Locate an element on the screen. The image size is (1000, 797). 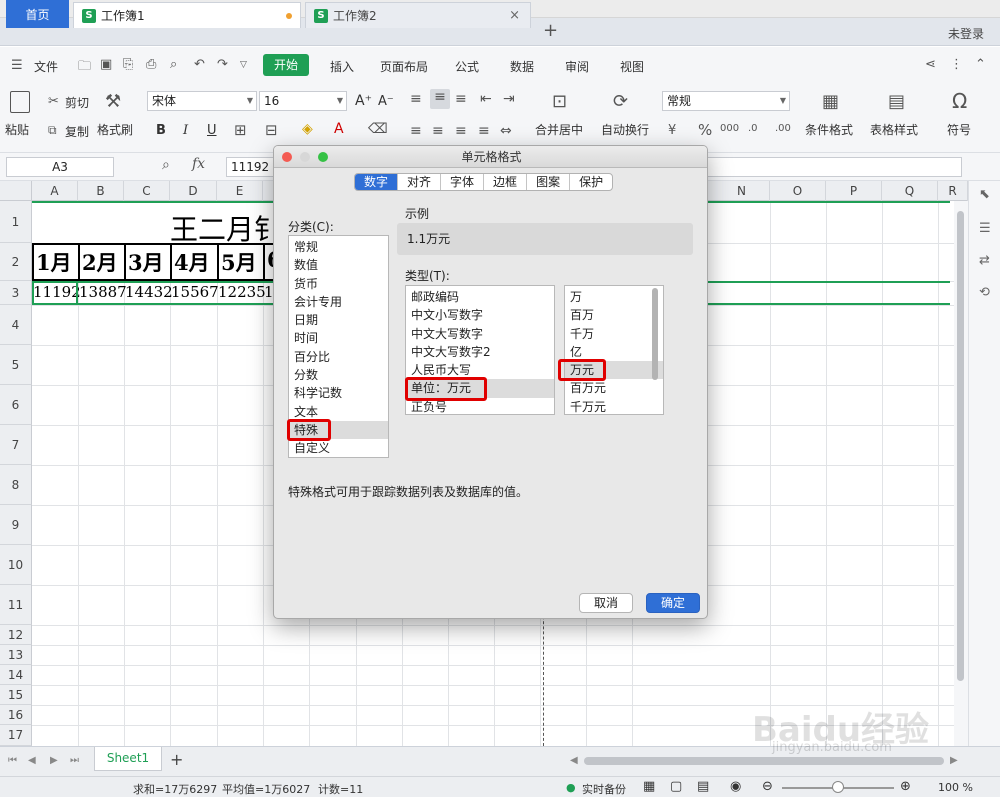
column-header-O: O is located at coordinates (798, 191).